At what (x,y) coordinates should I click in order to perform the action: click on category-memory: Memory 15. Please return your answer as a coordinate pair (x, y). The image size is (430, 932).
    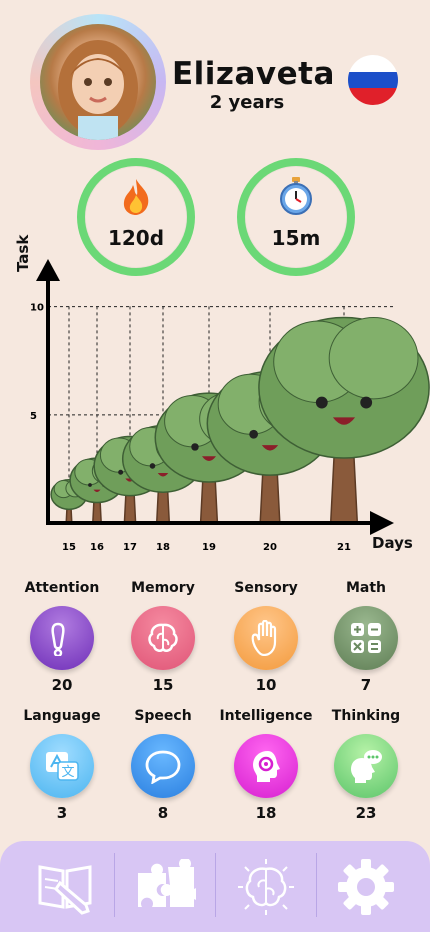
    Looking at the image, I should click on (163, 636).